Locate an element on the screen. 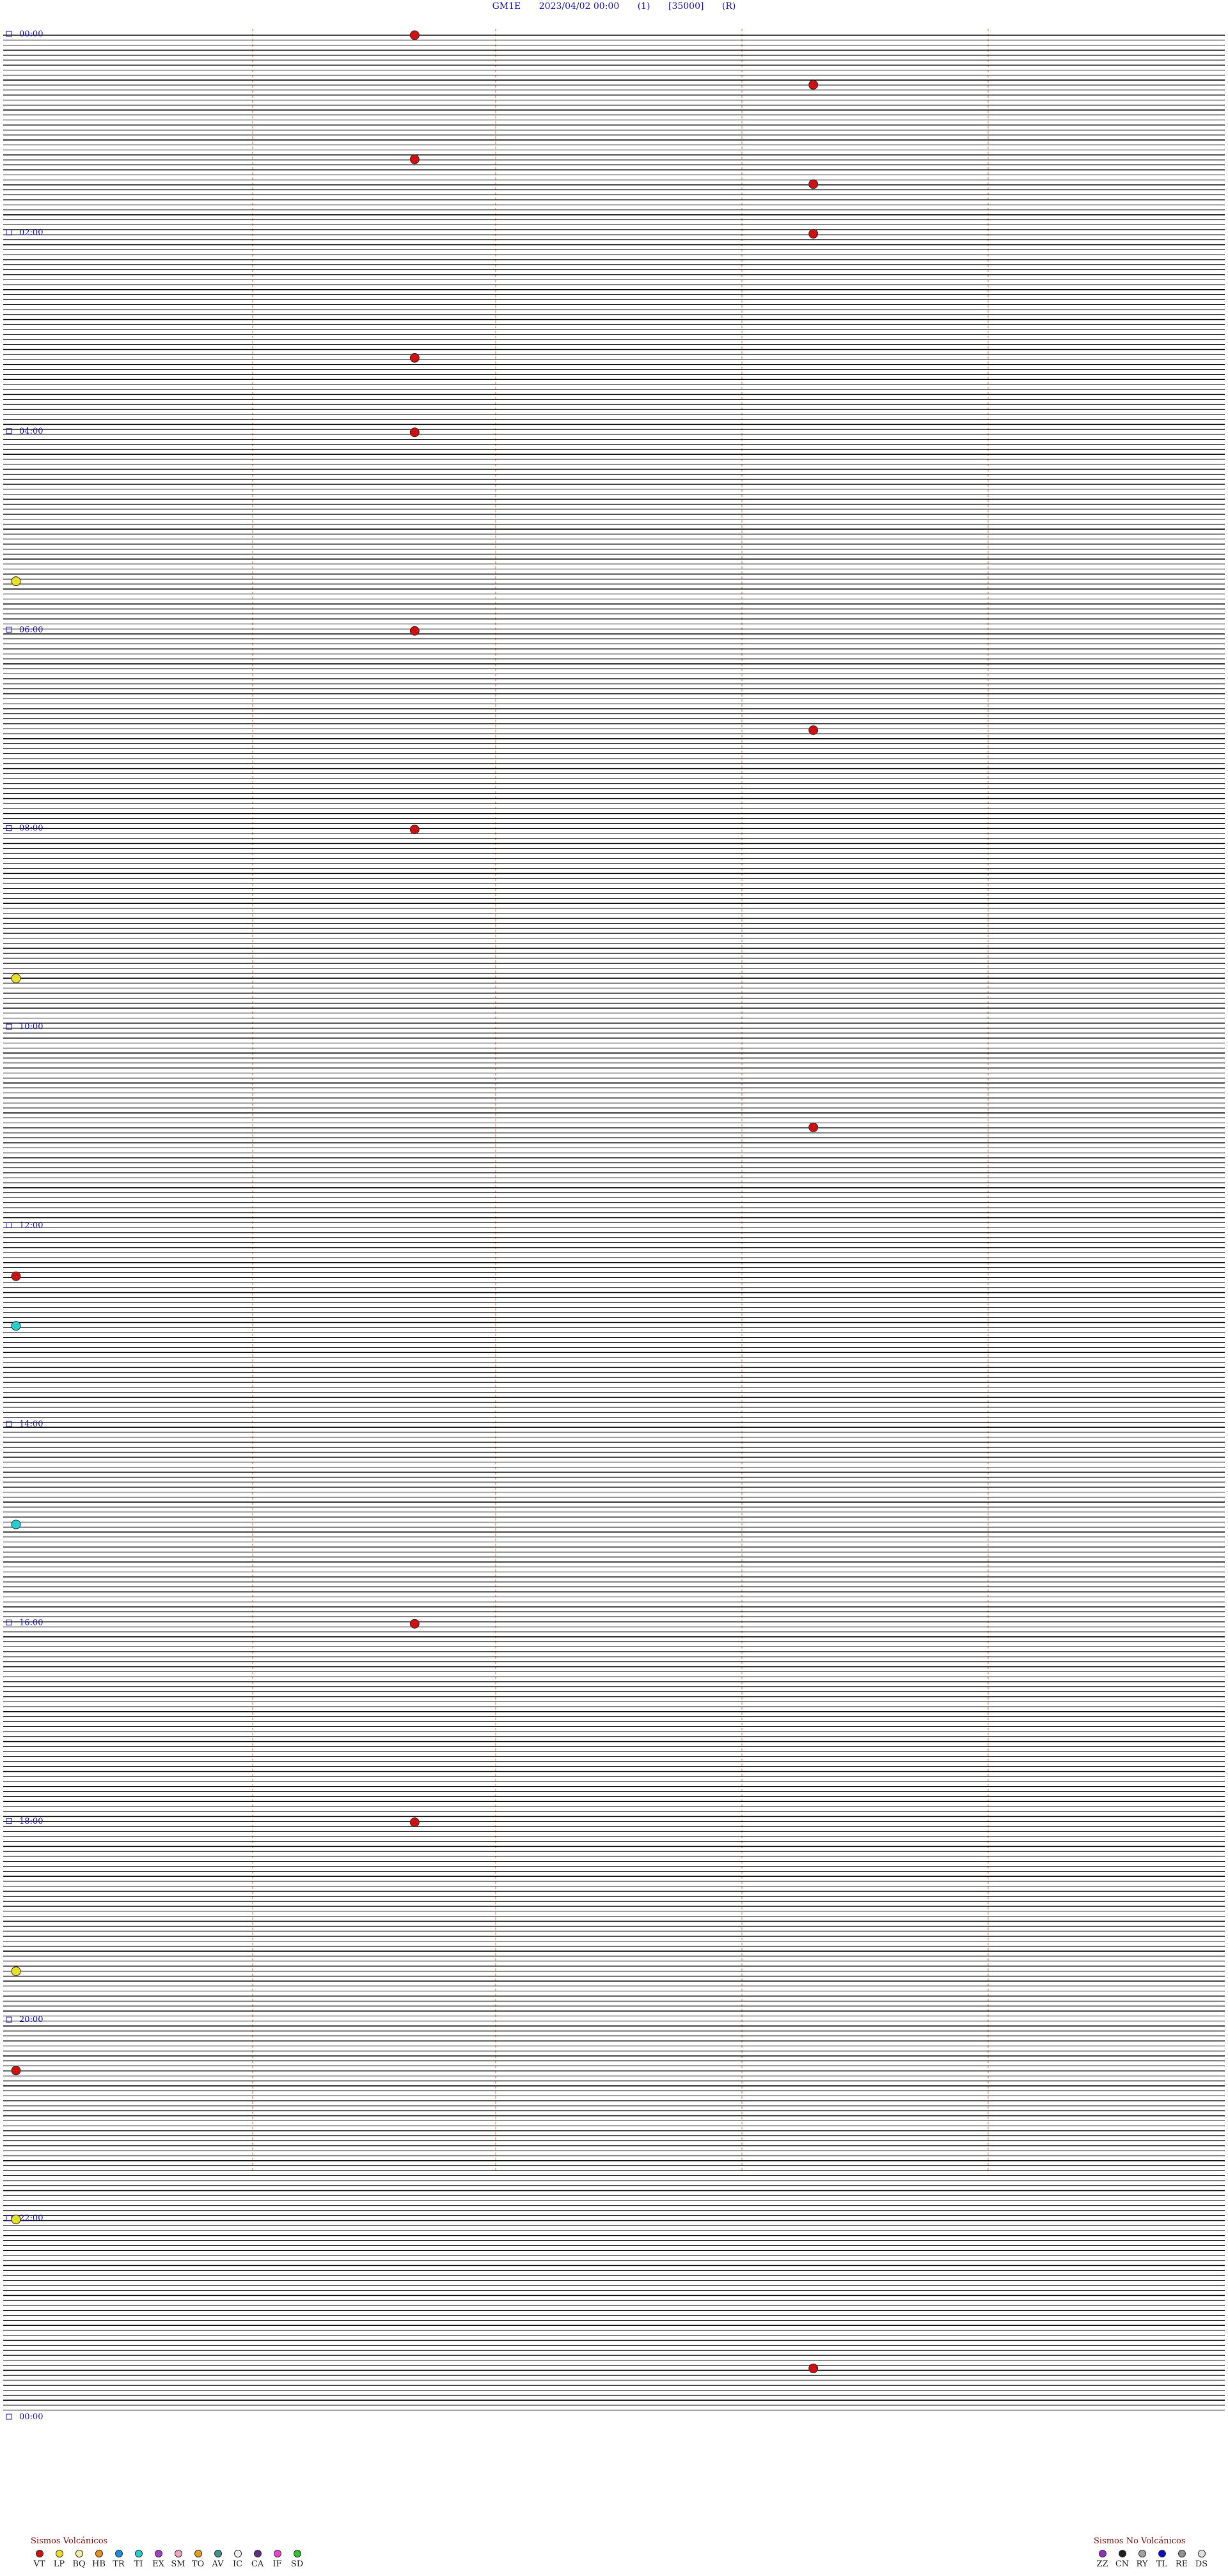 Image resolution: width=1228 pixels, height=2576 pixels. legend-code: BQ is located at coordinates (79, 2564).